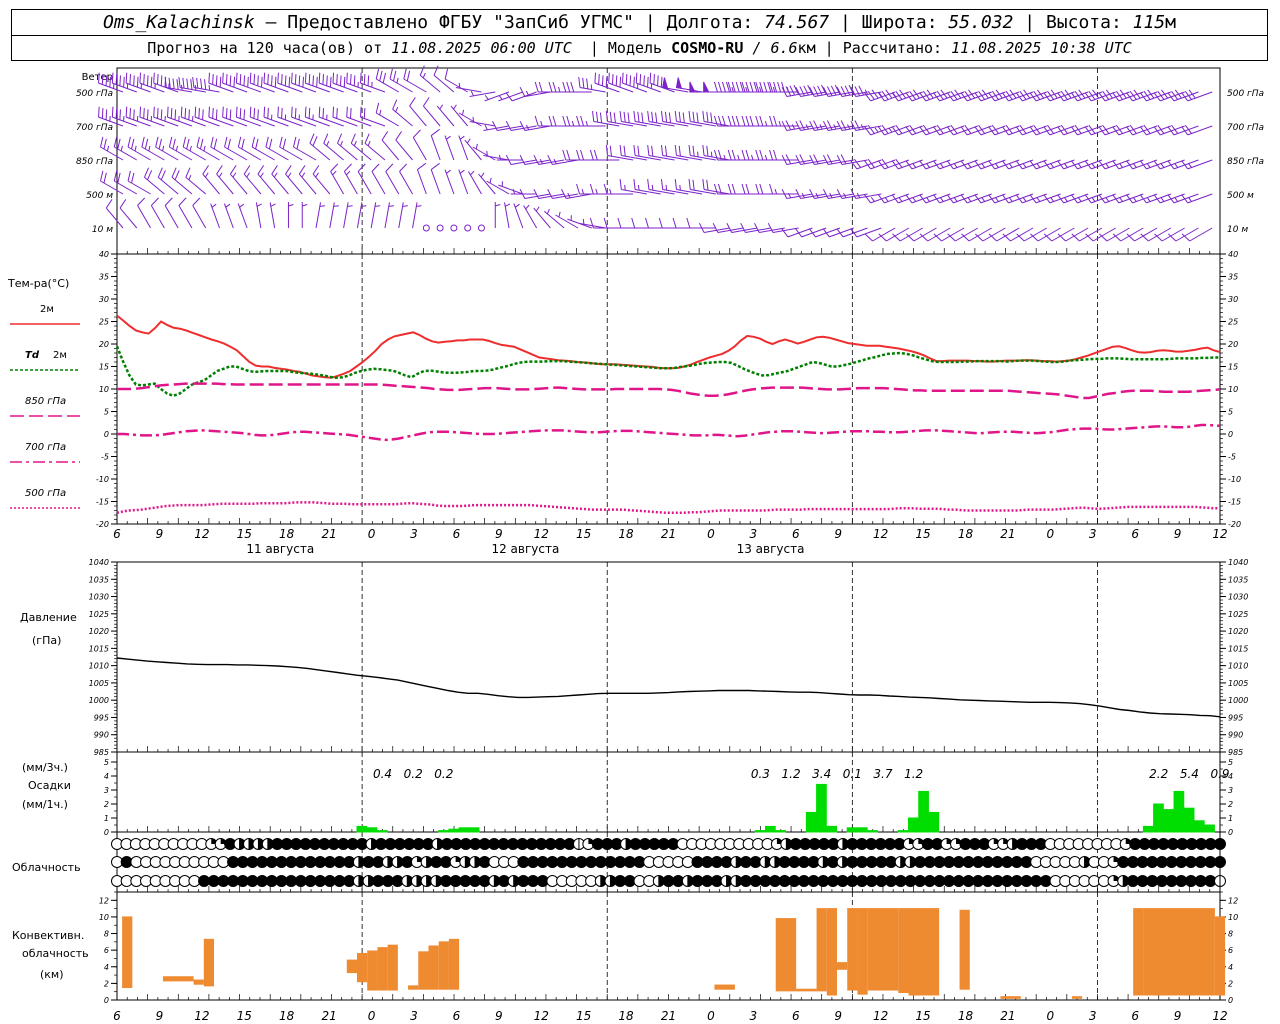 The image size is (1280, 1024). I want to click on x-tick-label-bottom: 15, so click(583, 1016).